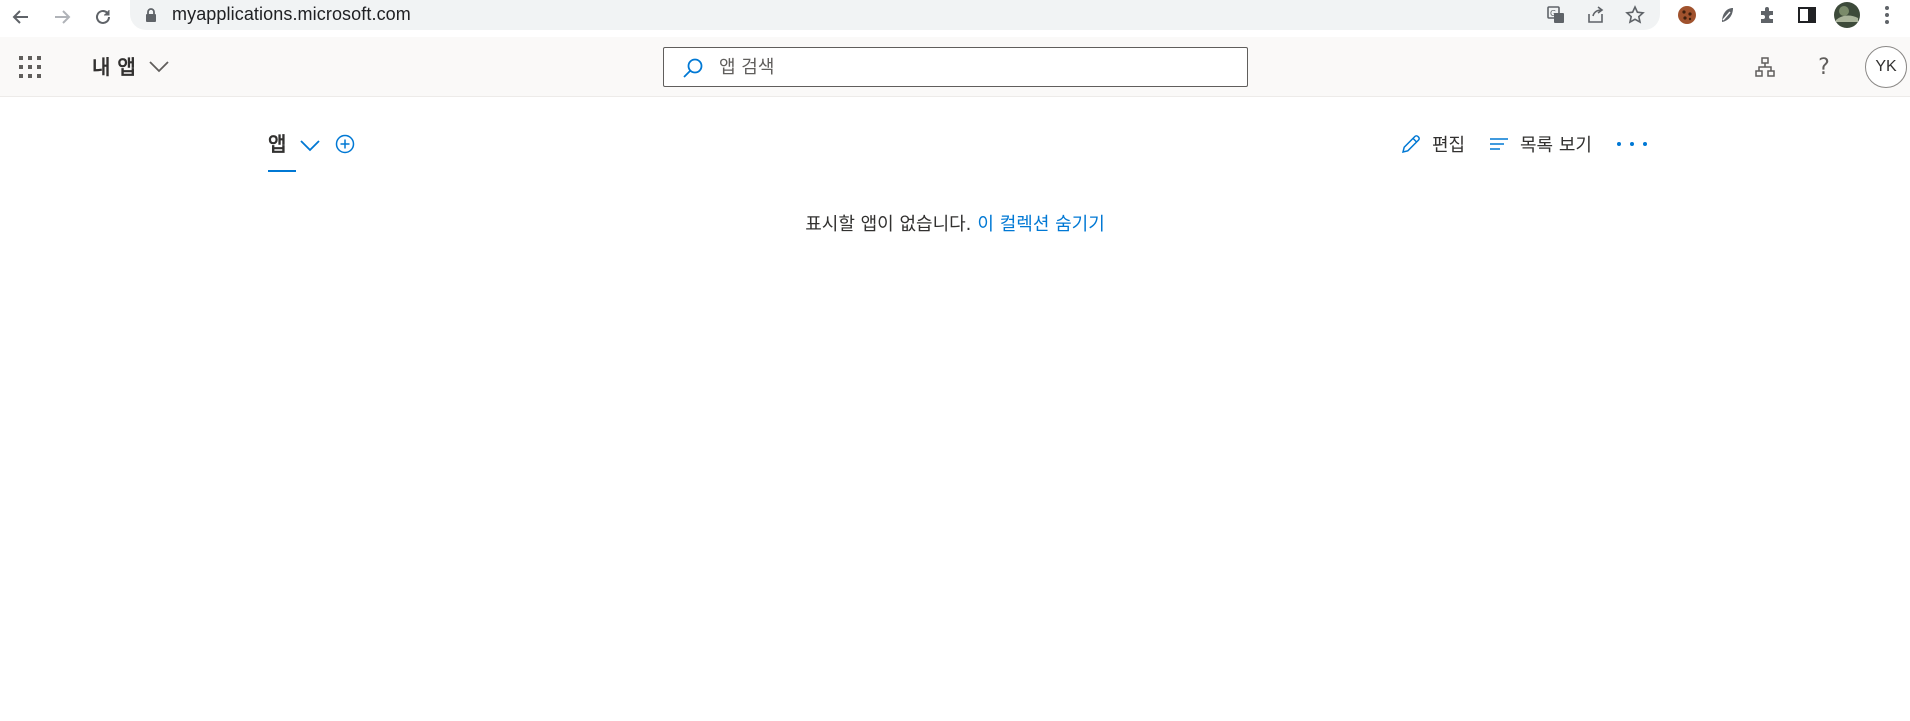 The image size is (1910, 721). I want to click on tab-apps: 앱, so click(277, 151).